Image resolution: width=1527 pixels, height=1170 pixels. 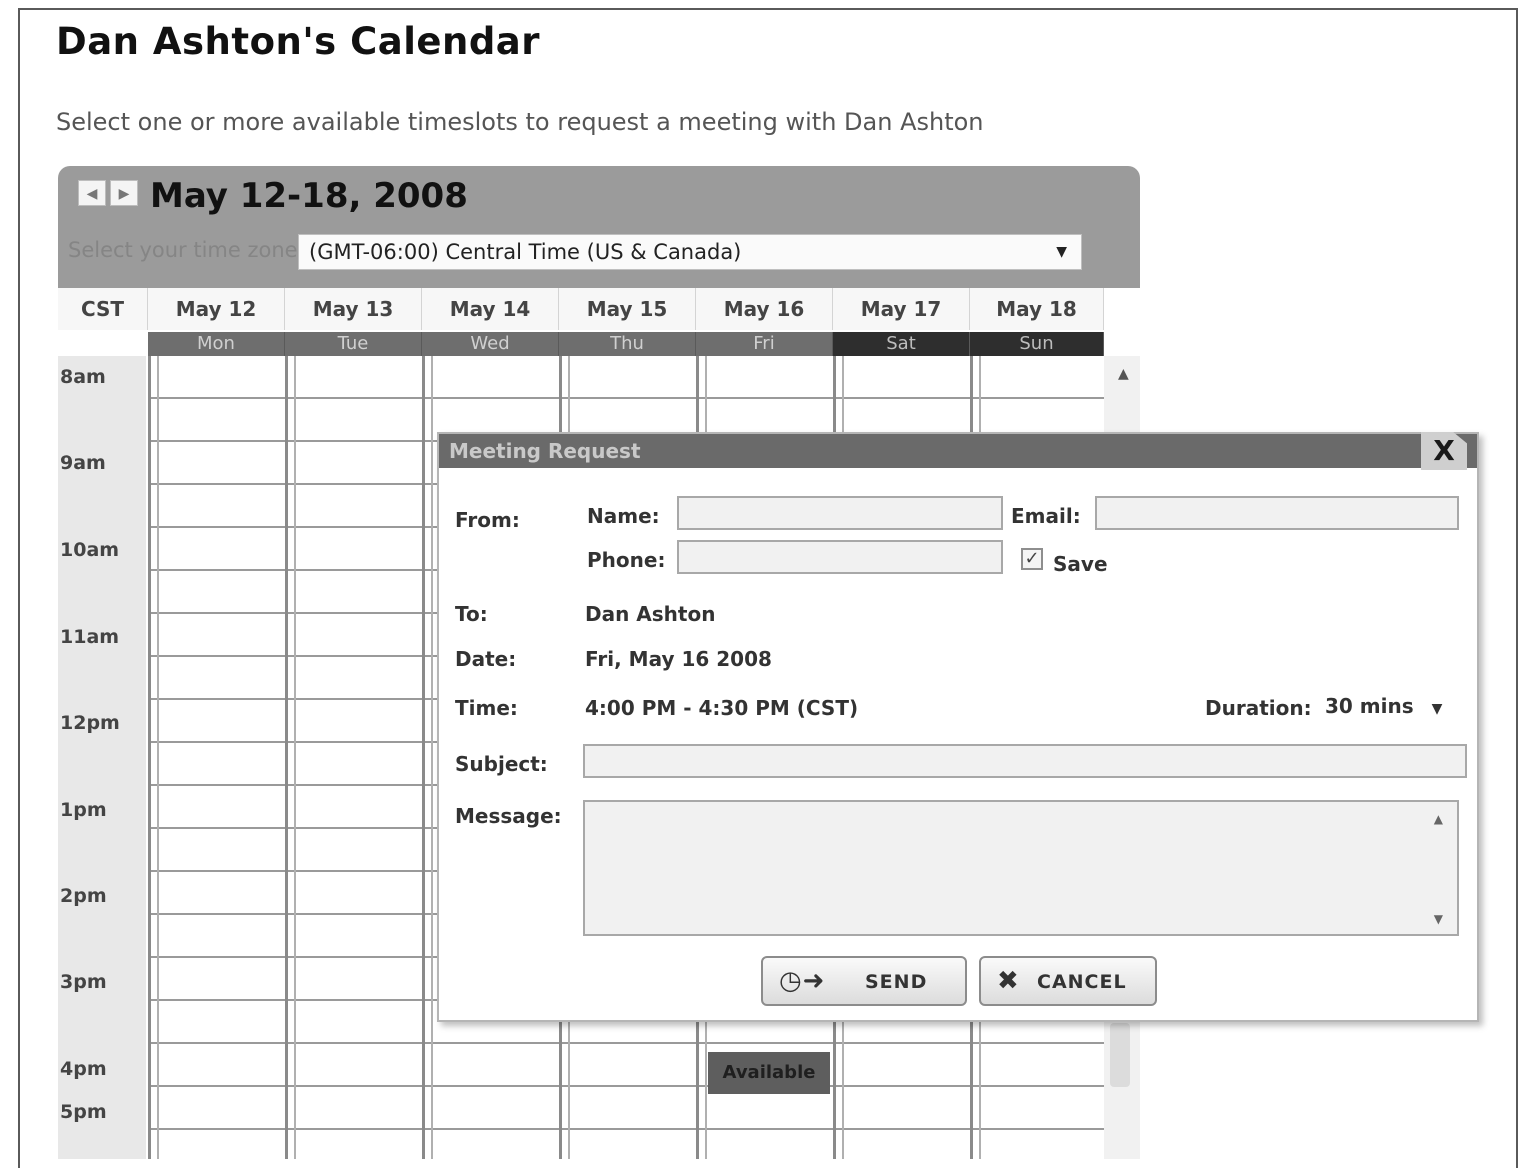 I want to click on subject-label: Subject:, so click(x=501, y=764).